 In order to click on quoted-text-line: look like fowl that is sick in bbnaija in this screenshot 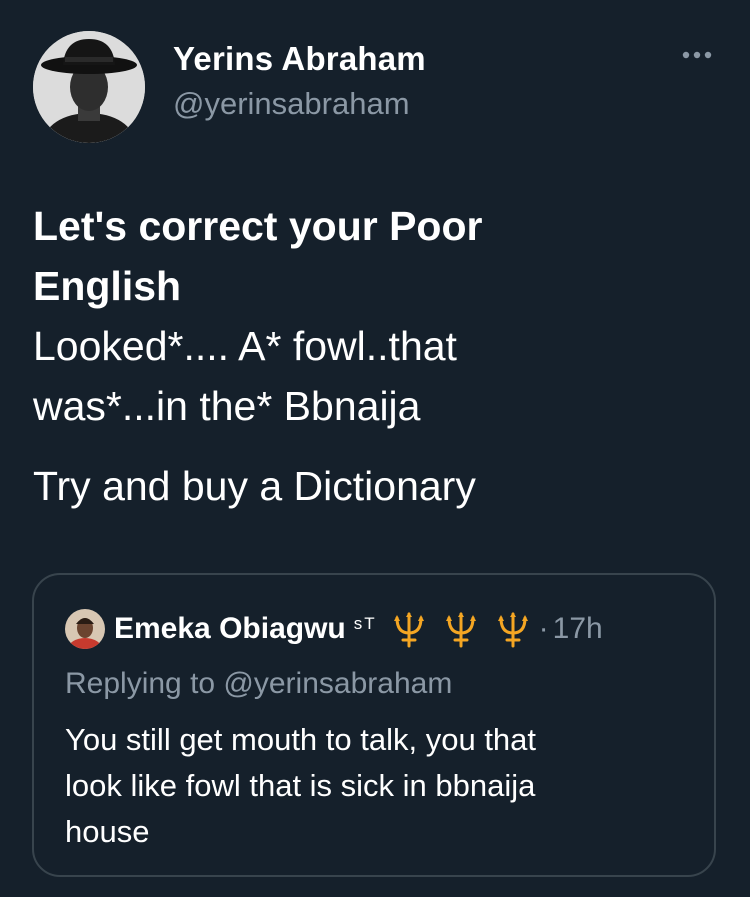, I will do `click(300, 785)`.